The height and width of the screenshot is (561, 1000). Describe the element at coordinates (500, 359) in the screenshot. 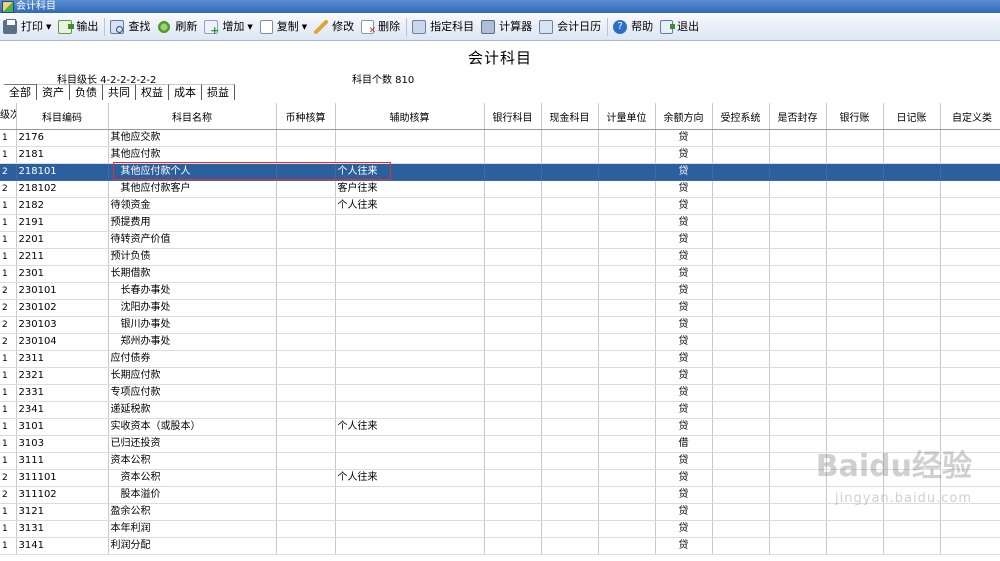

I see `table-row: 1 2311 应付债券 贷` at that location.